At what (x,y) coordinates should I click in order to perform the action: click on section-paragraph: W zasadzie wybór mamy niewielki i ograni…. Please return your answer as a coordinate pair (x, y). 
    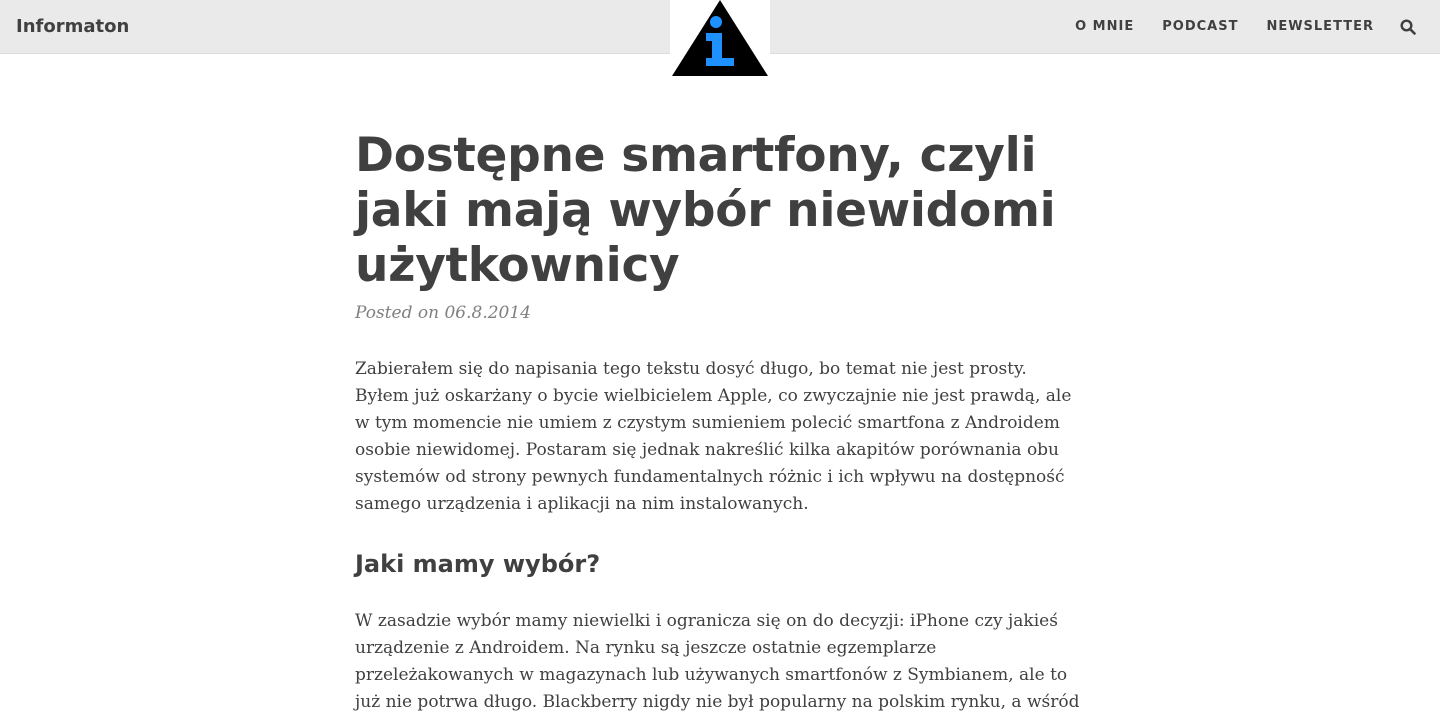
    Looking at the image, I should click on (717, 665).